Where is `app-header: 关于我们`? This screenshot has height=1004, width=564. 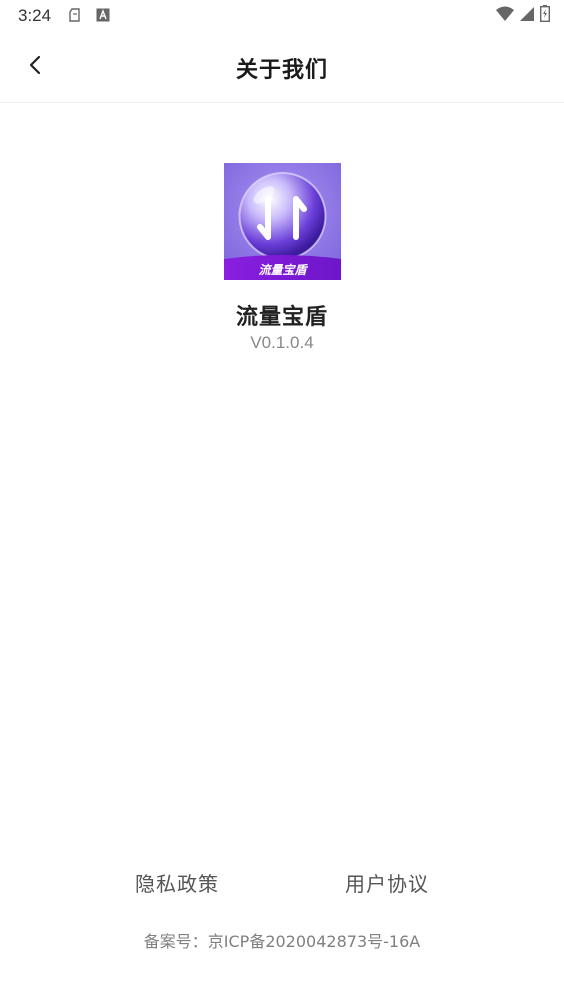
app-header: 关于我们 is located at coordinates (282, 67).